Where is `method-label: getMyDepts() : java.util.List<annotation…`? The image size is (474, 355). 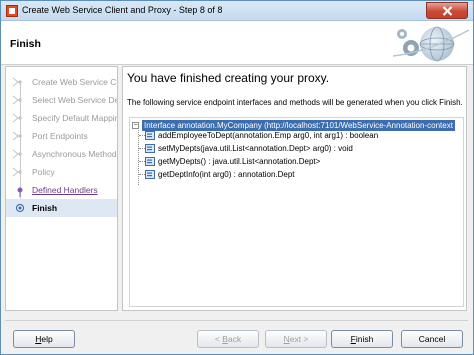
method-label: getMyDepts() : java.util.List<annotation… is located at coordinates (239, 161).